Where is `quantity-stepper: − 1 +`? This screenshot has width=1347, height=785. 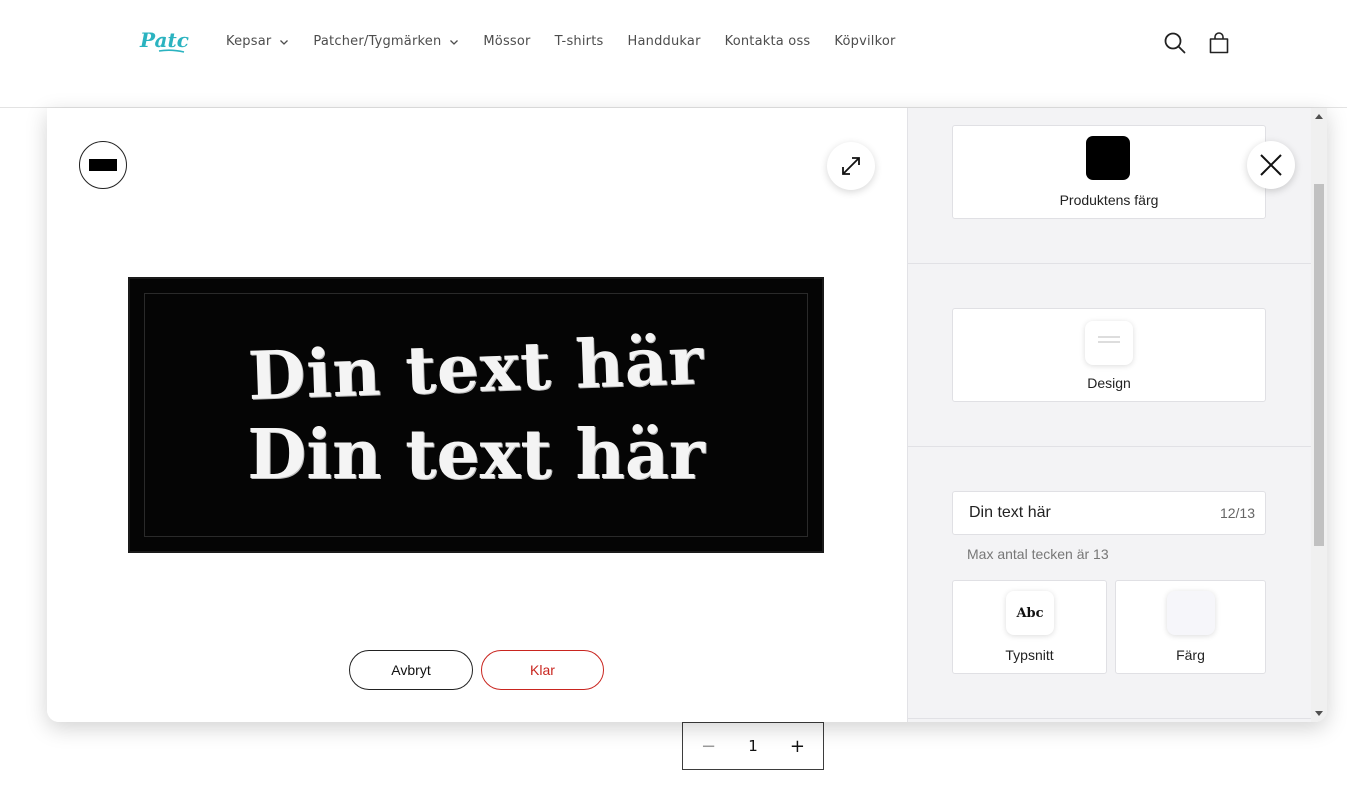
quantity-stepper: − 1 + is located at coordinates (753, 746).